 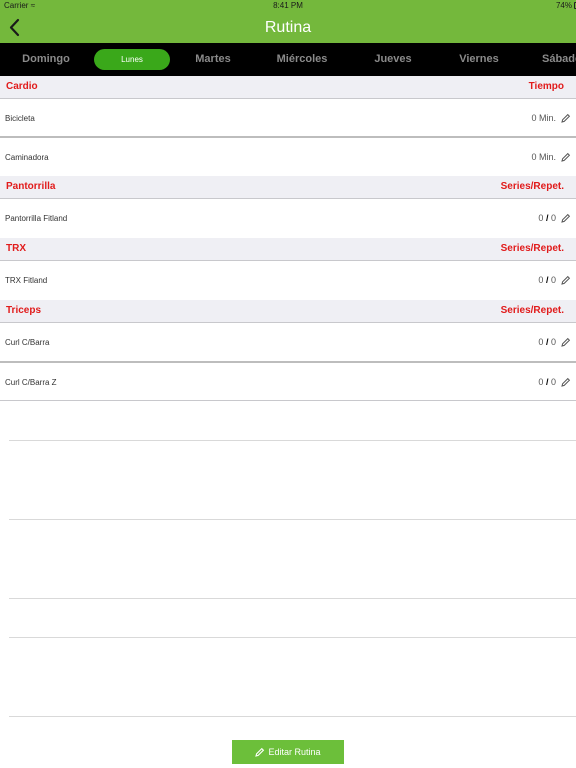 I want to click on section-title: Triceps, so click(x=24, y=310).